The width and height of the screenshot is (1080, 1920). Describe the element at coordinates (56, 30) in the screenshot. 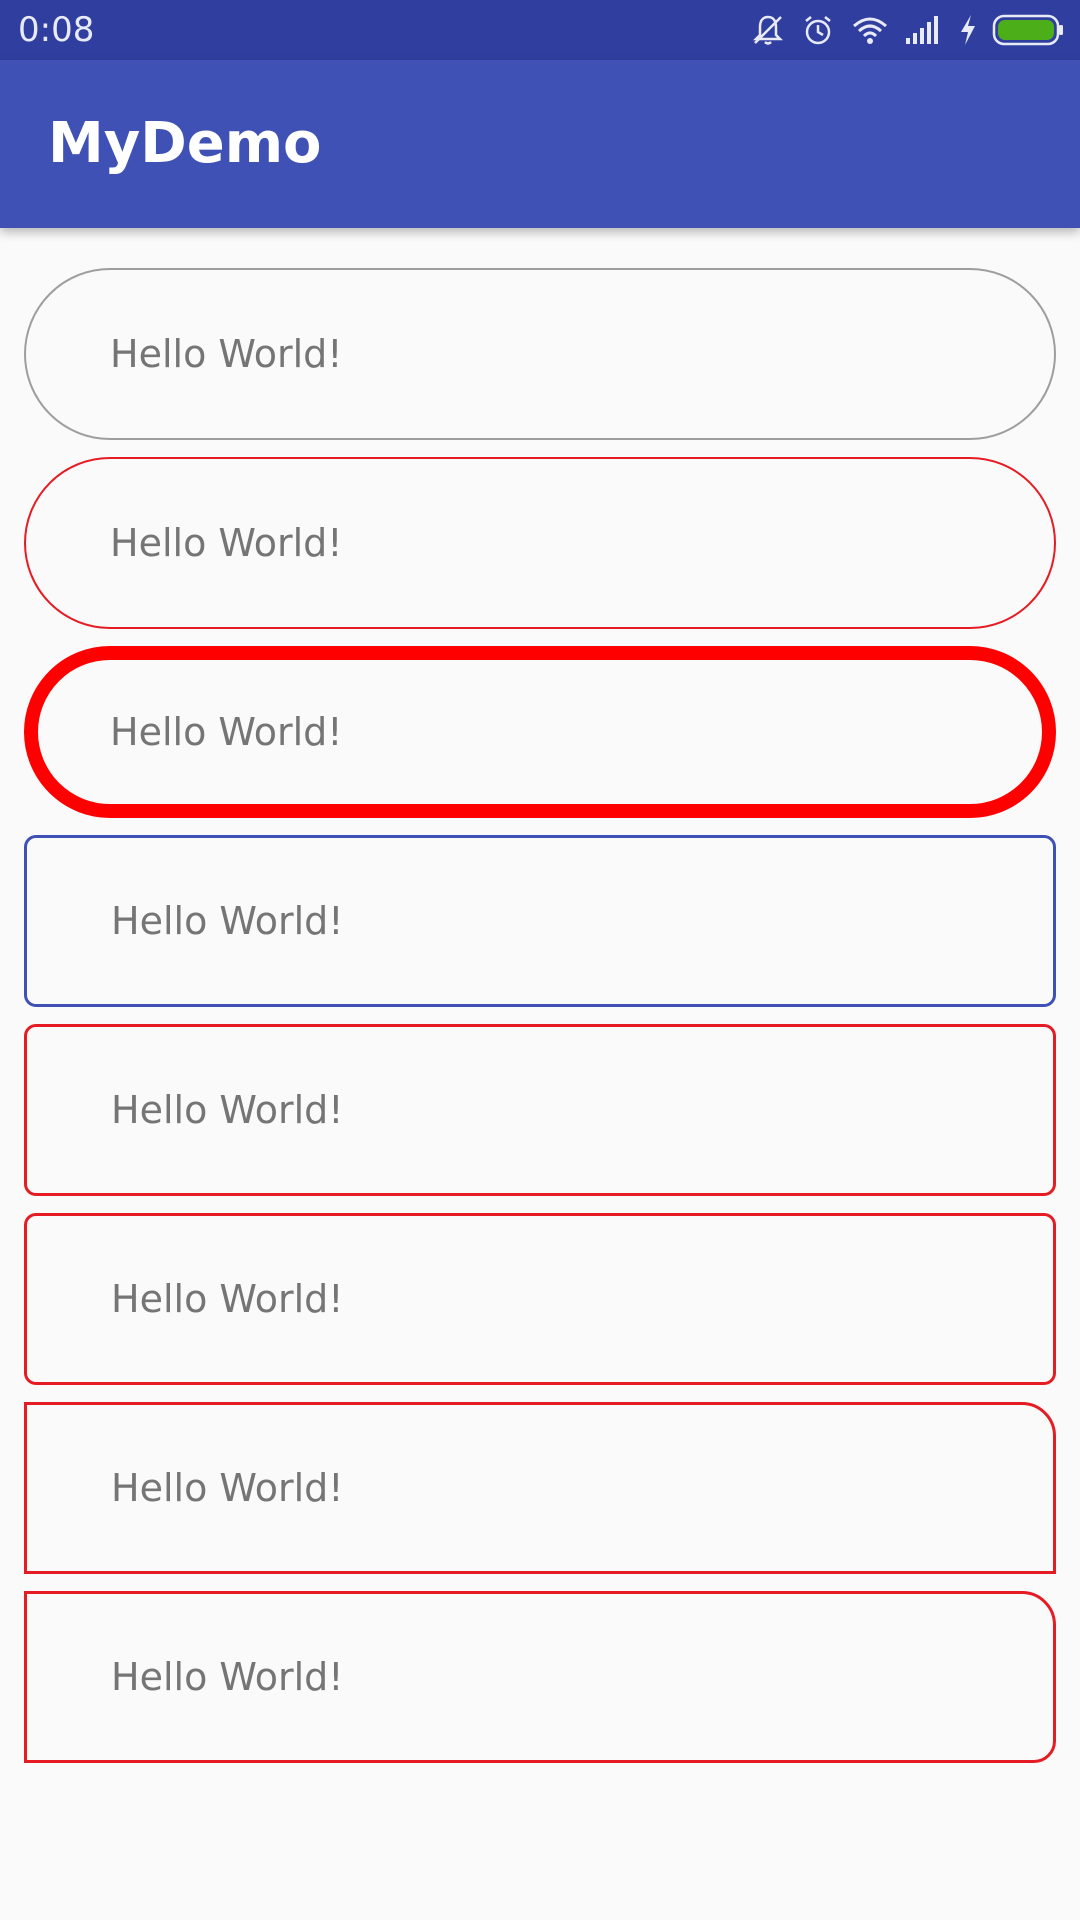

I see `status-time: 0:08` at that location.